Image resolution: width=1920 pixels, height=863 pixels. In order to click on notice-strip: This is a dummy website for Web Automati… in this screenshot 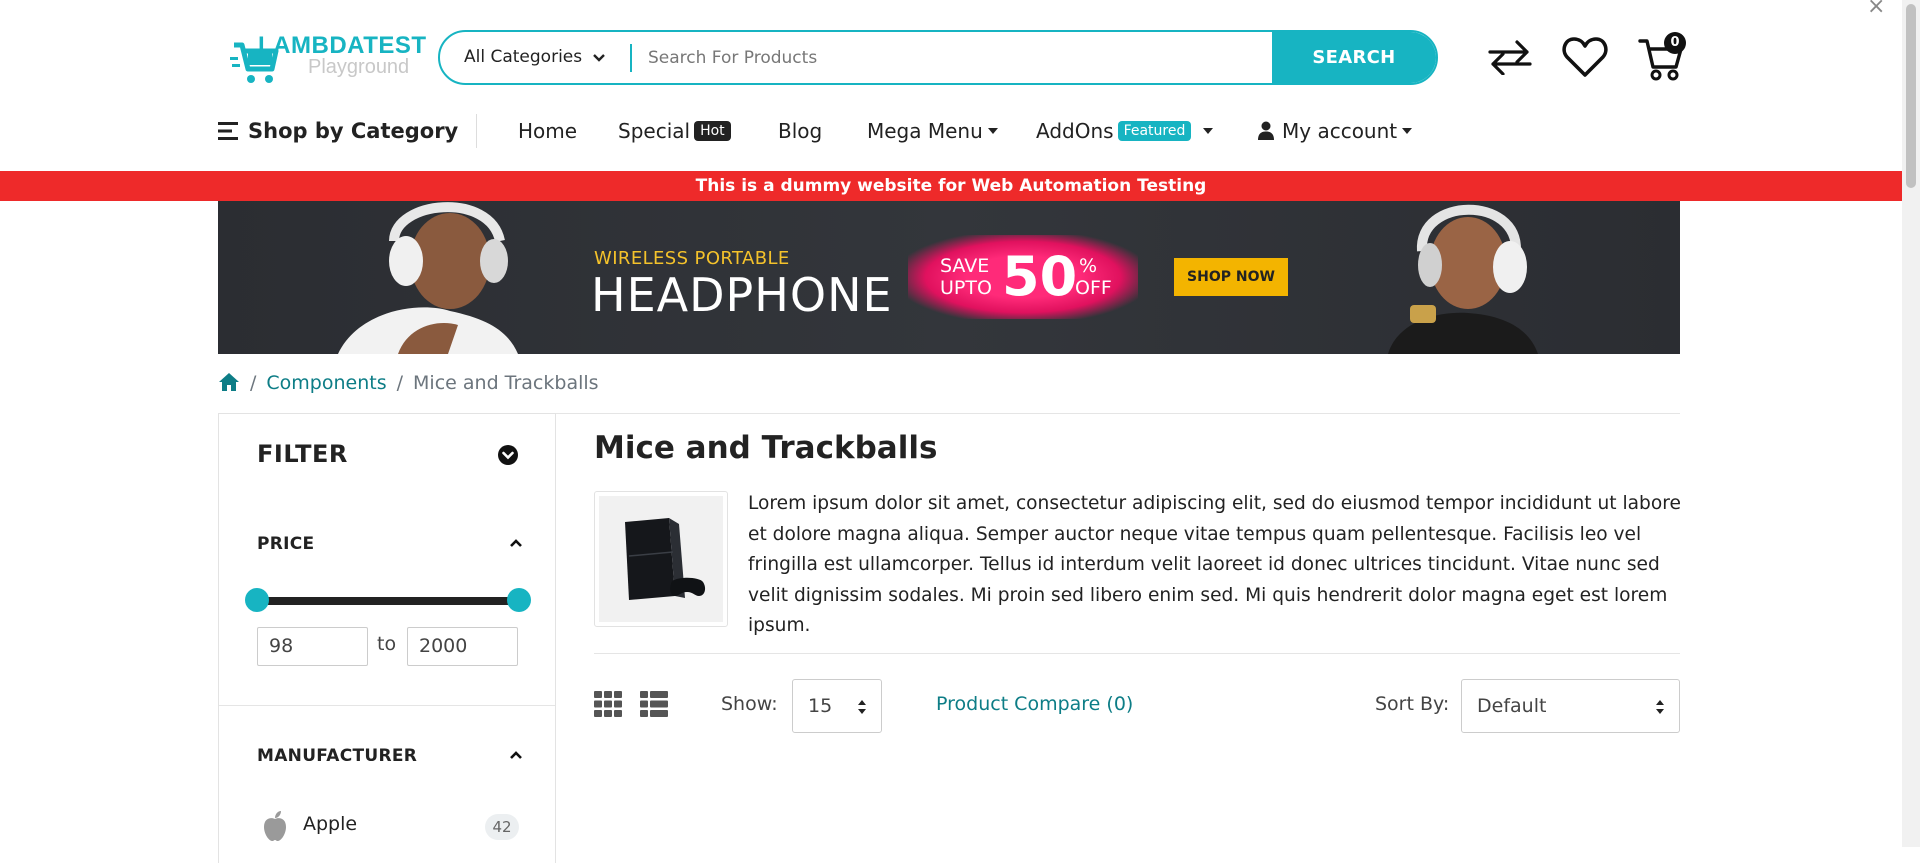, I will do `click(951, 186)`.